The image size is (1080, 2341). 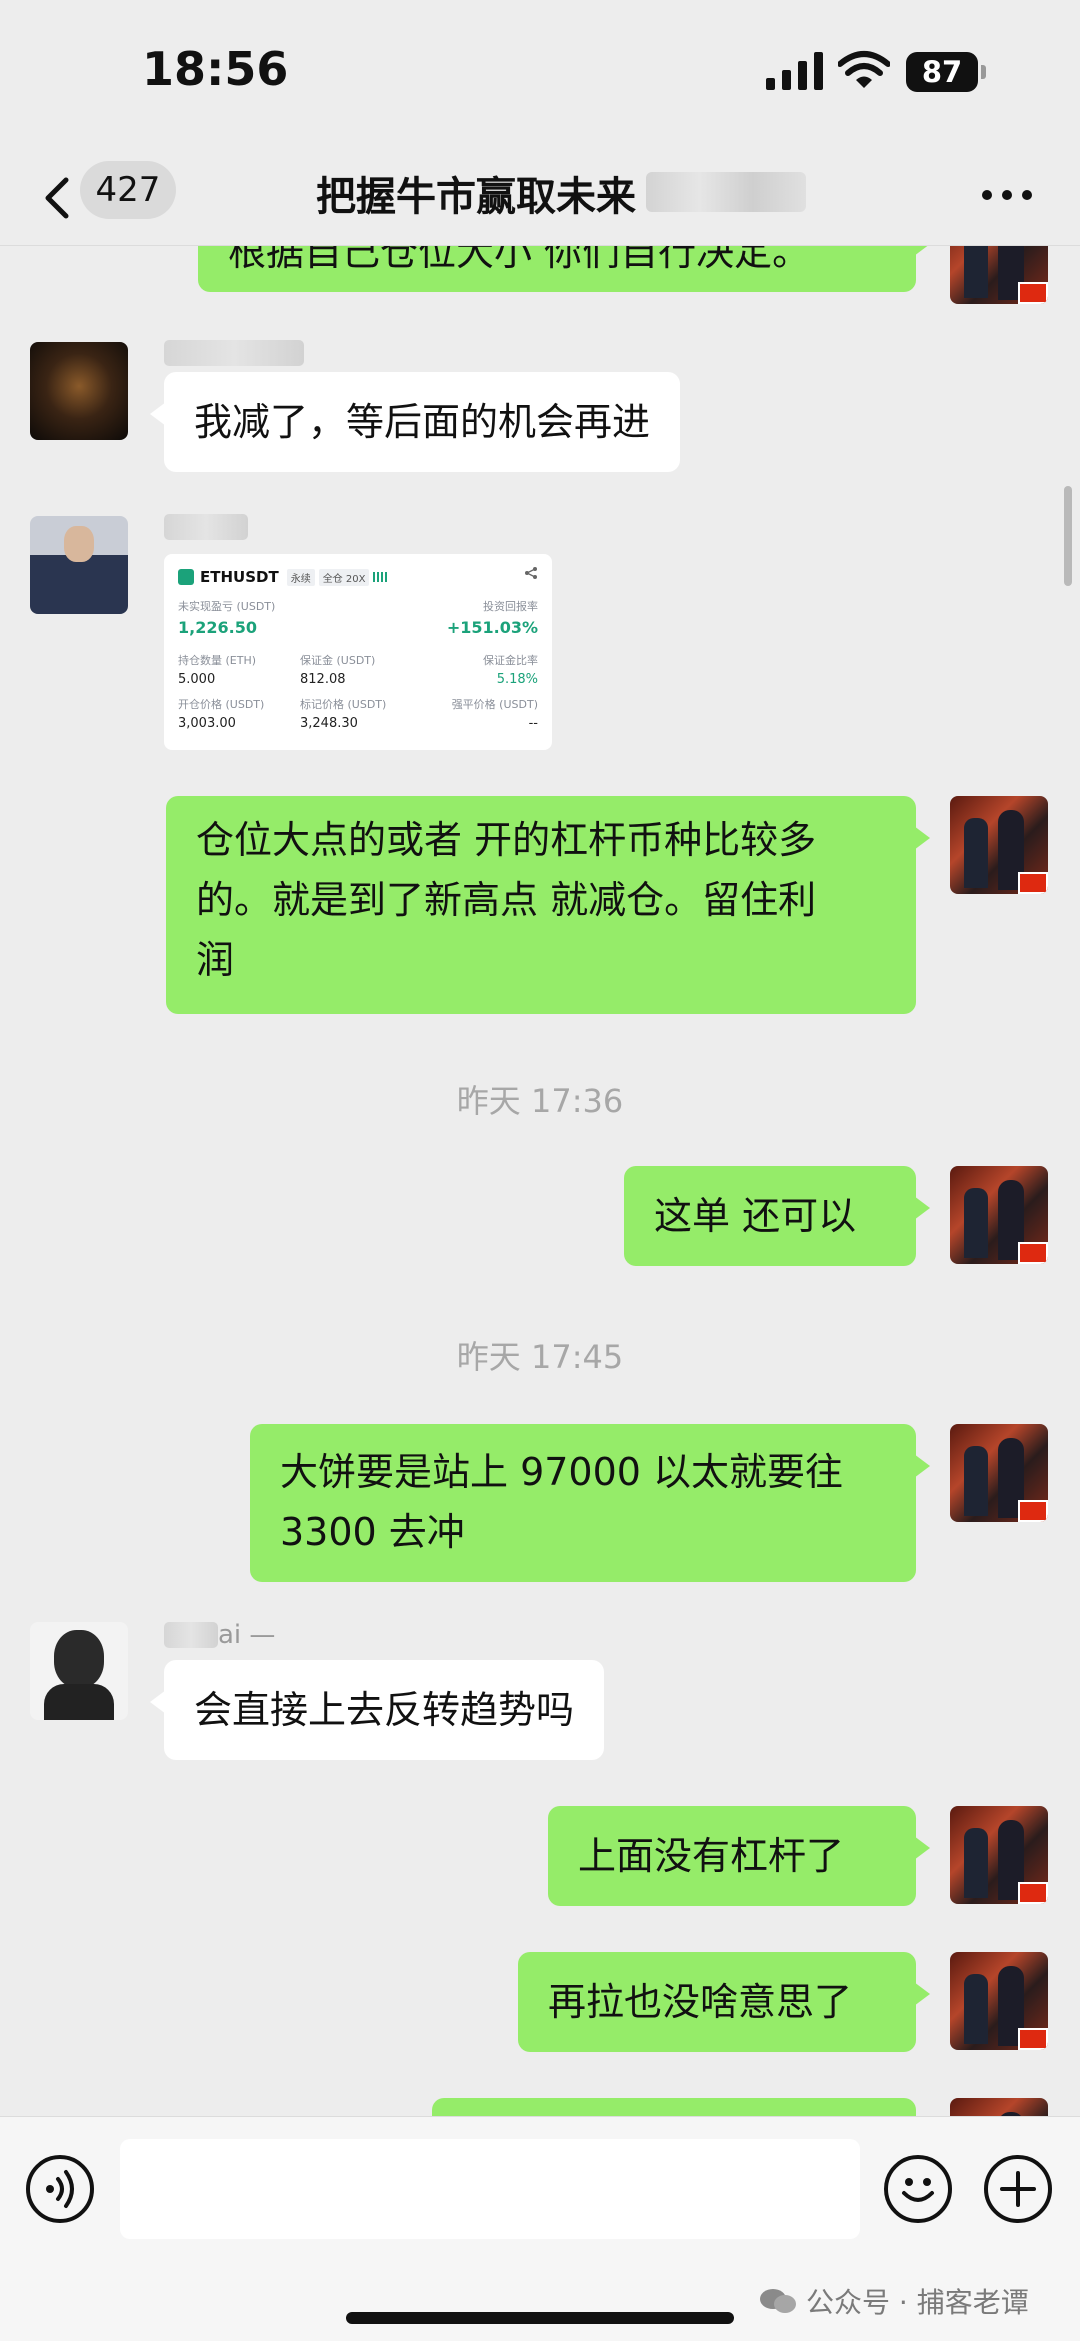 What do you see at coordinates (338, 660) in the screenshot?
I see `card-label: 保证金 (USDT)` at bounding box center [338, 660].